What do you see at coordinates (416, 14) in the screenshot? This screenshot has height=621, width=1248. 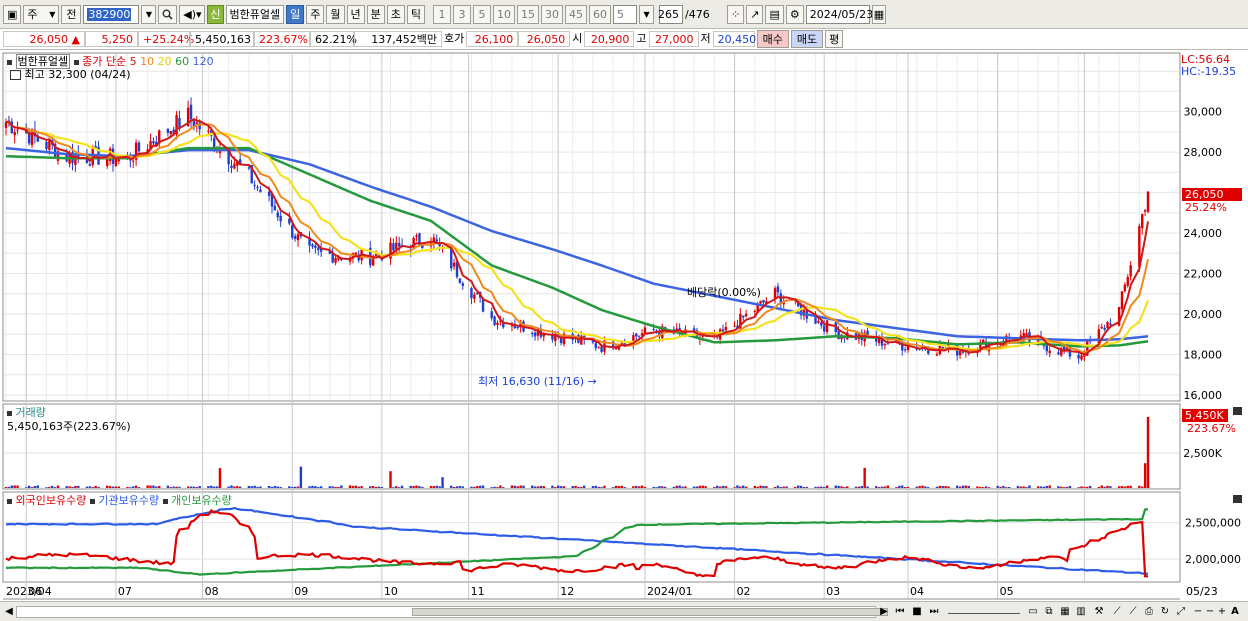 I see `tab-tick: 틱` at bounding box center [416, 14].